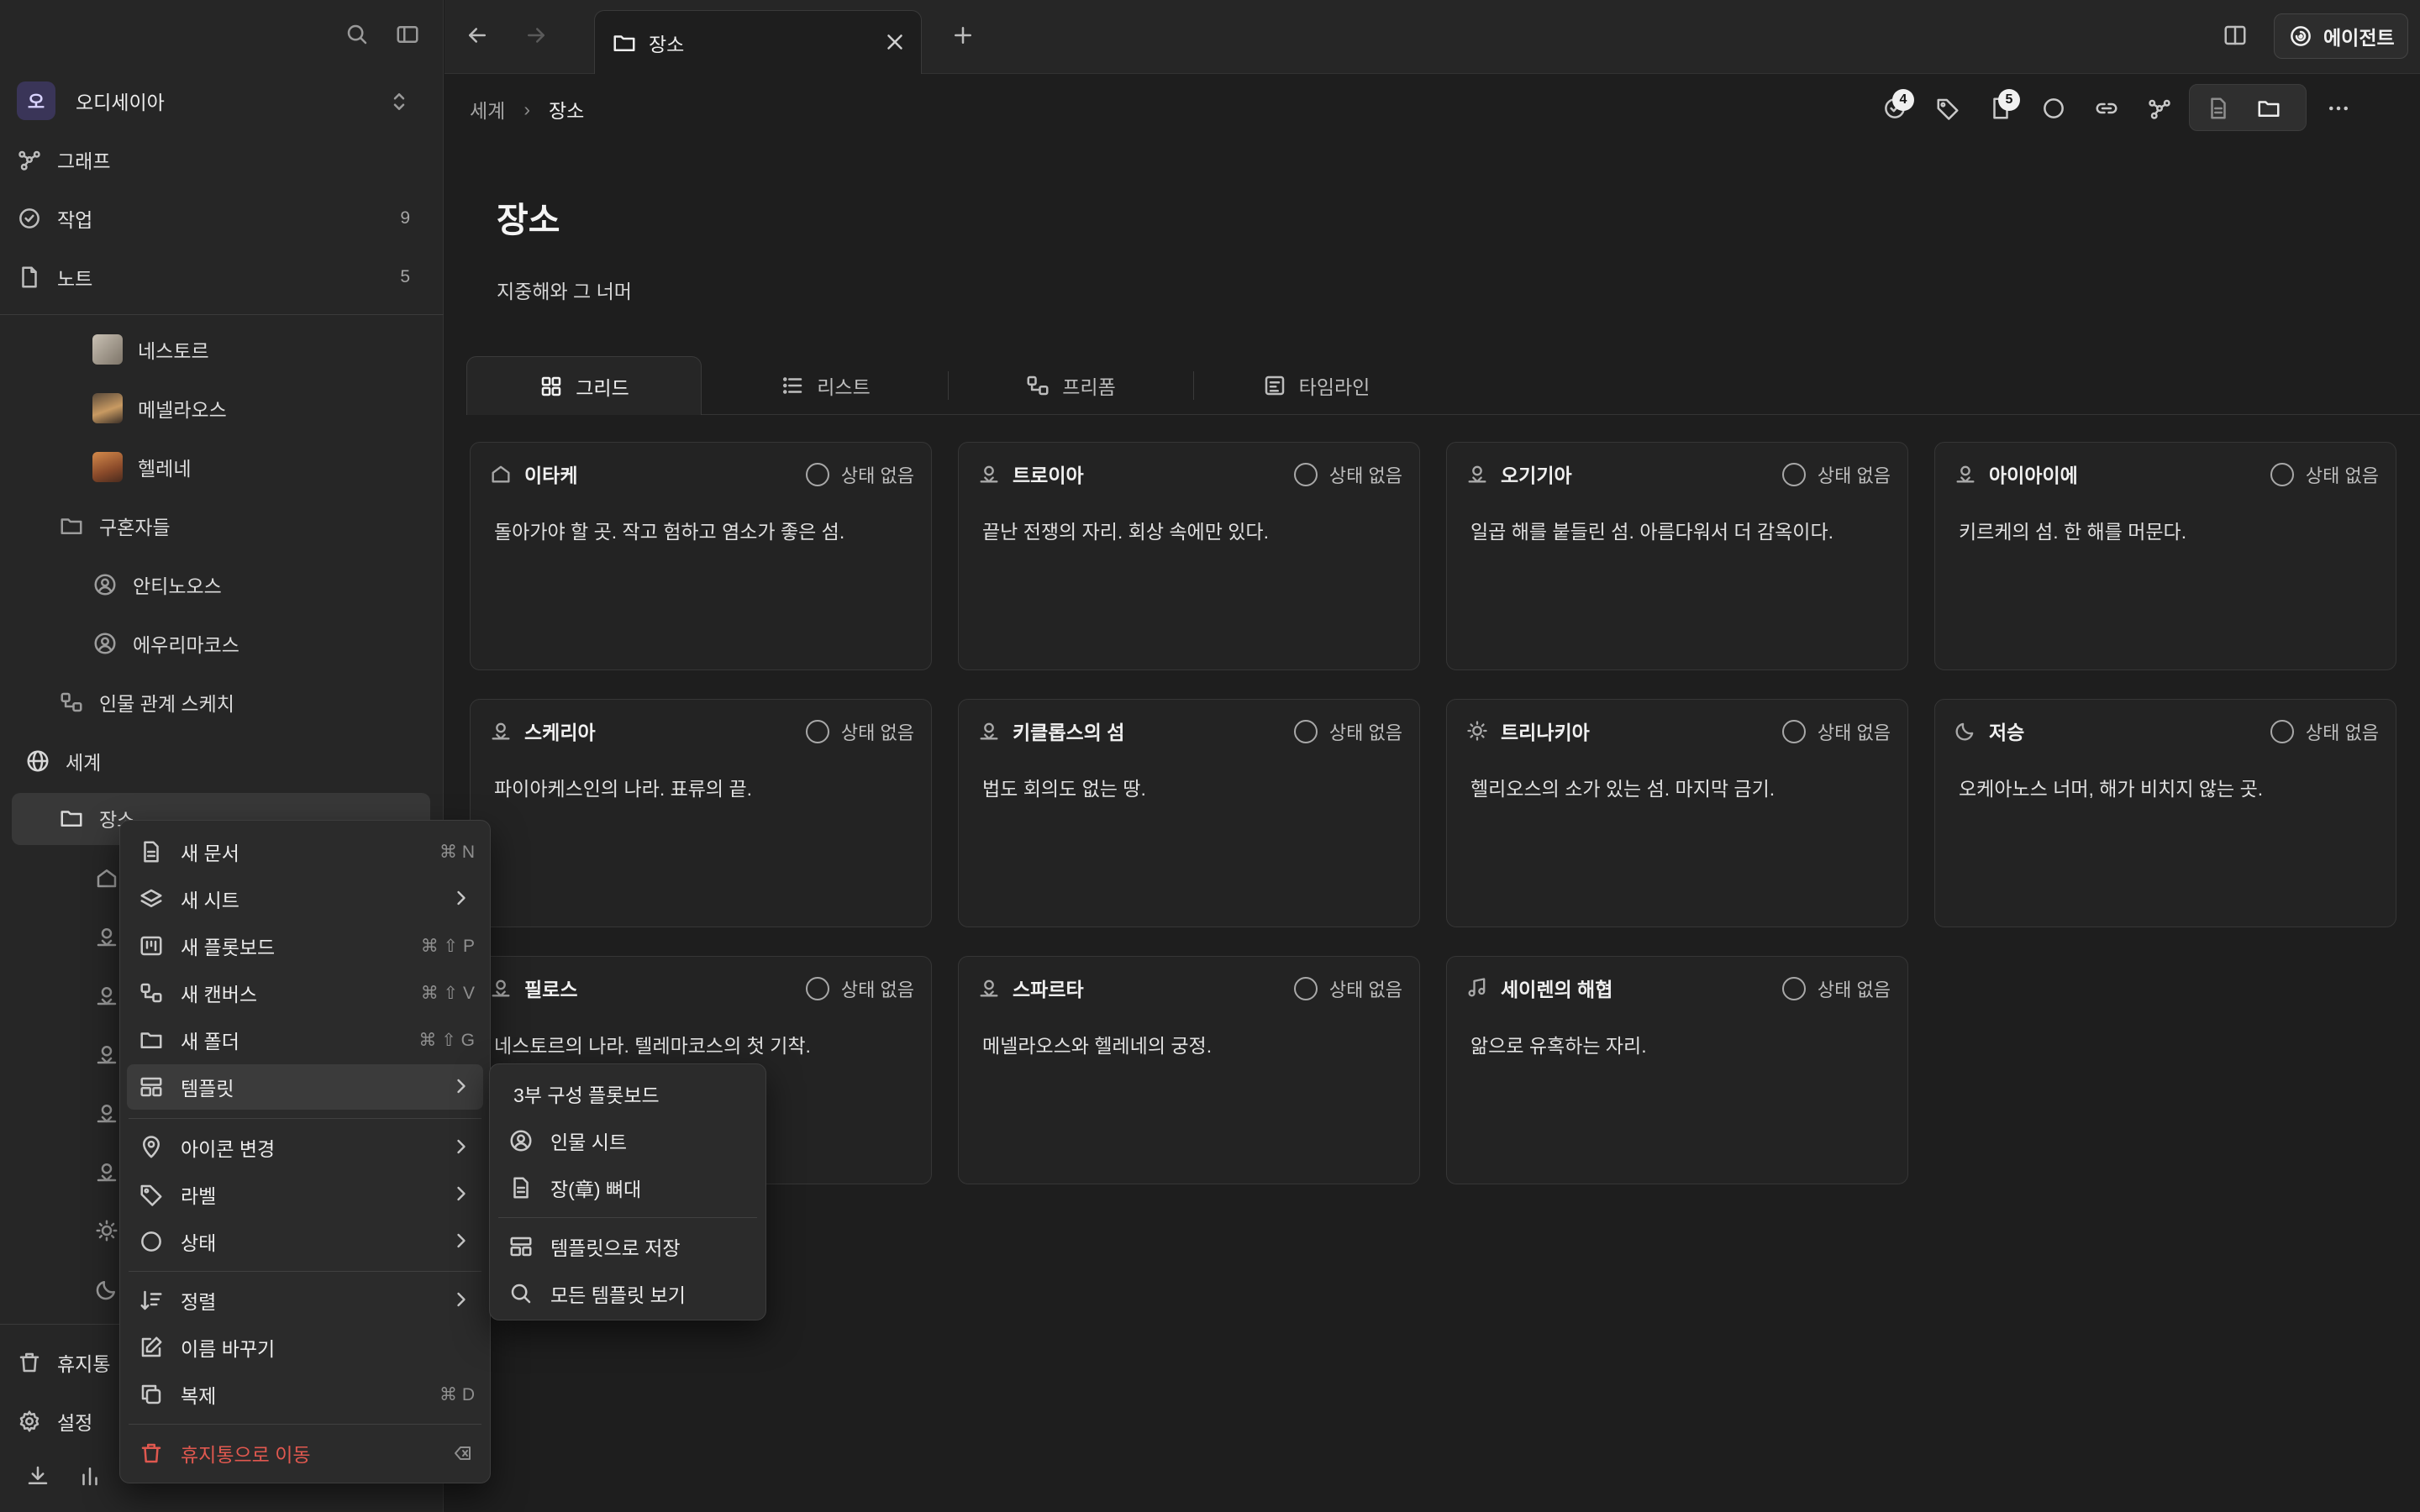 This screenshot has height=1512, width=2420. Describe the element at coordinates (228, 1149) in the screenshot. I see `menu-label: 아이콘 변경` at that location.